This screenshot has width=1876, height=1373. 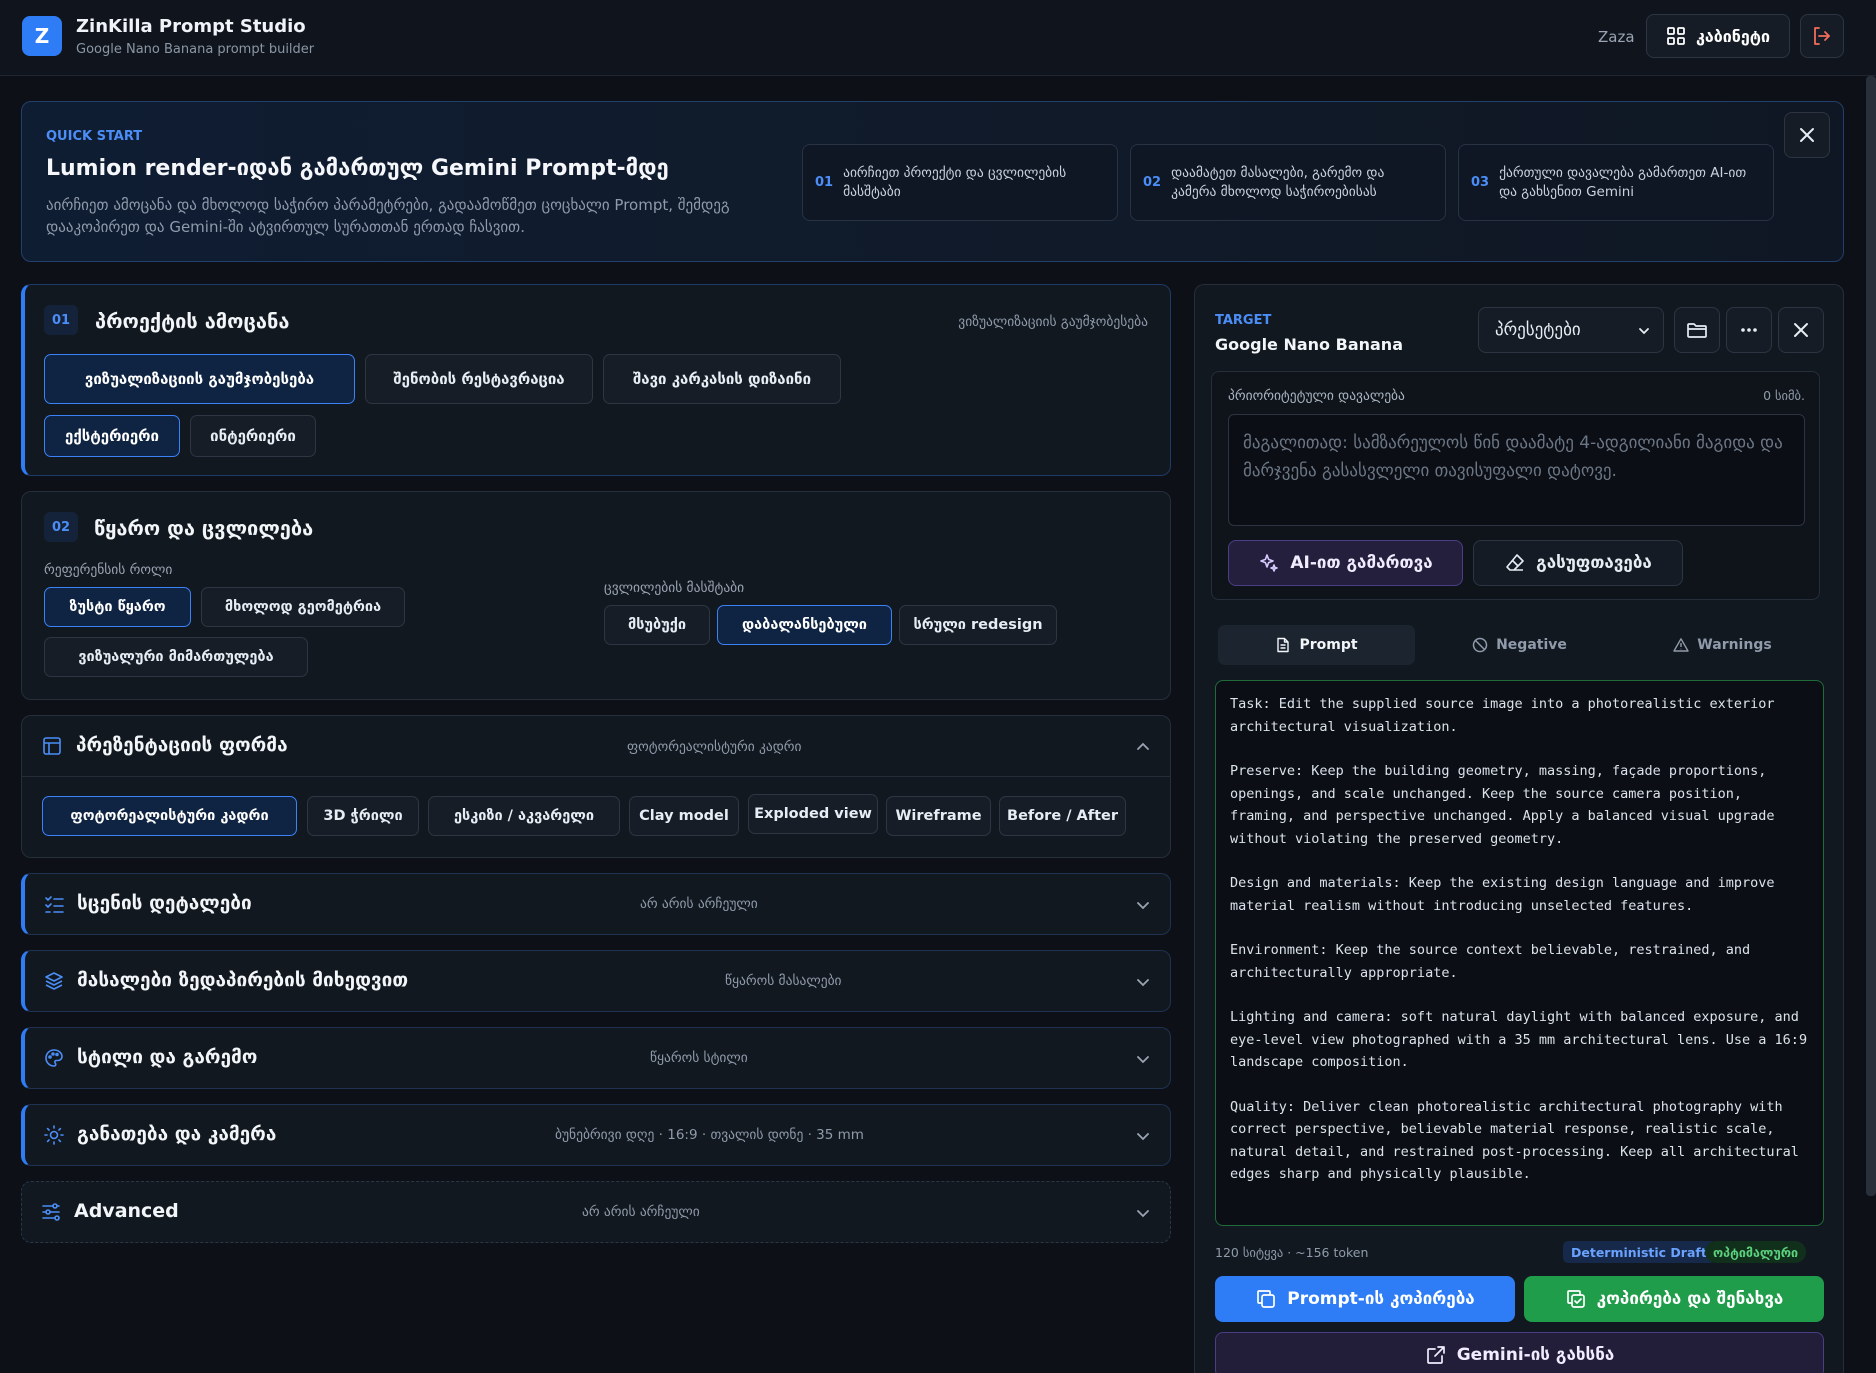 I want to click on layers-icon, so click(x=54, y=981).